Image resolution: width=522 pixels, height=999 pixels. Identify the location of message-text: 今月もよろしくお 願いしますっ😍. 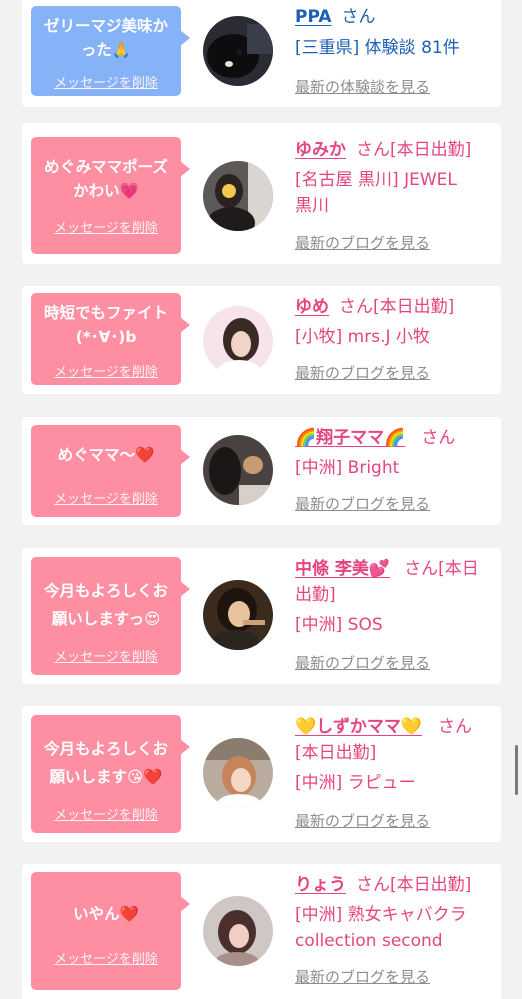
(106, 605).